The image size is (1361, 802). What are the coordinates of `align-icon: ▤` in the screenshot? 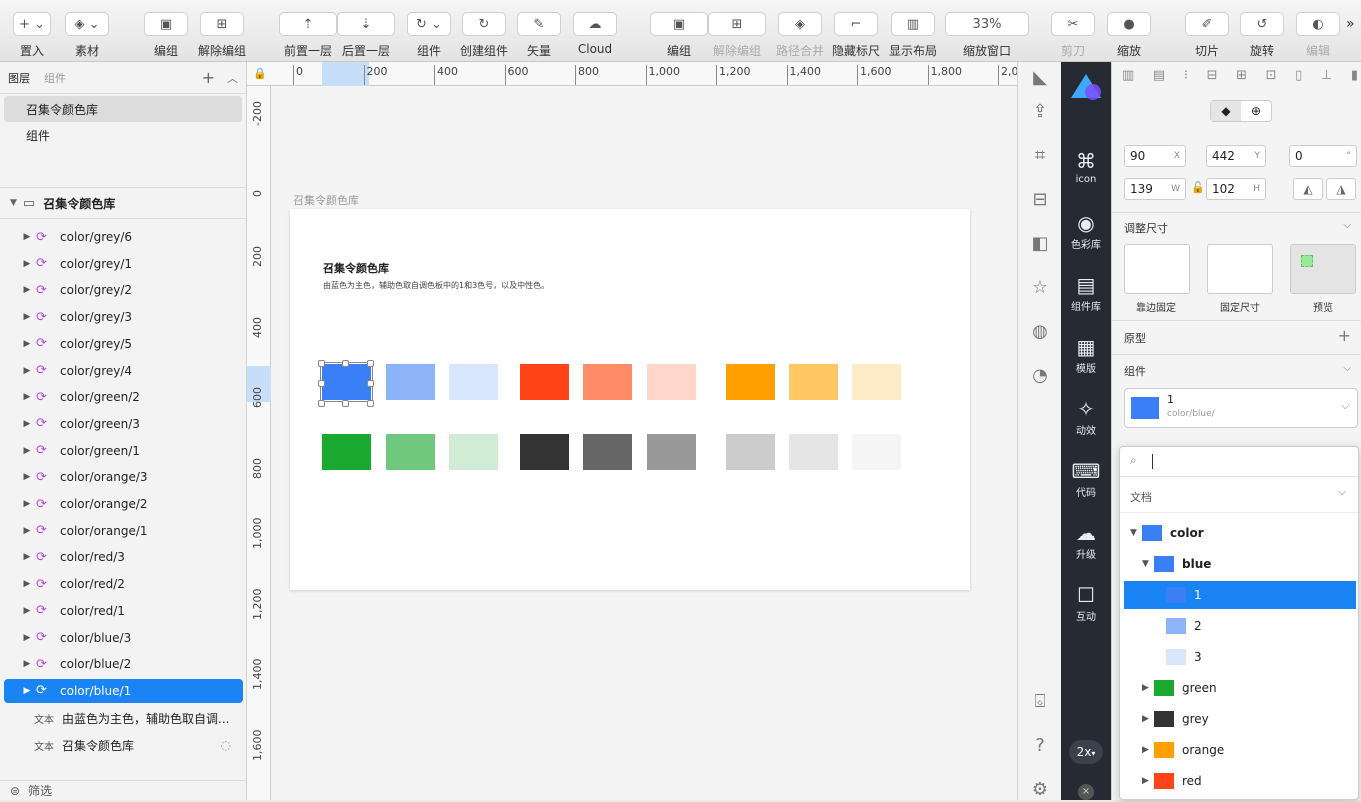 It's located at (1159, 78).